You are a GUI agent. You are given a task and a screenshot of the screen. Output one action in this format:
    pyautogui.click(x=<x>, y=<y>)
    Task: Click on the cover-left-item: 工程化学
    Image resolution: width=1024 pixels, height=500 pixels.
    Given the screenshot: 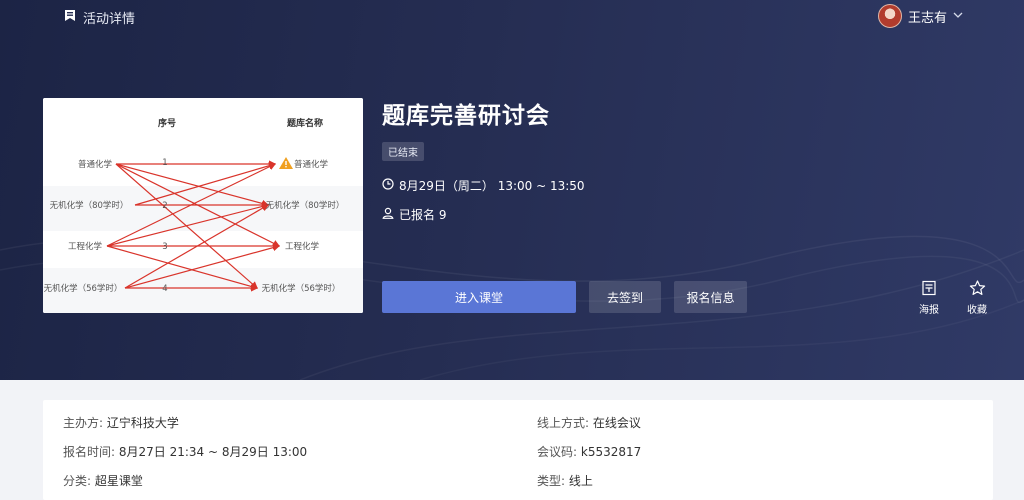 What is the action you would take?
    pyautogui.click(x=85, y=246)
    